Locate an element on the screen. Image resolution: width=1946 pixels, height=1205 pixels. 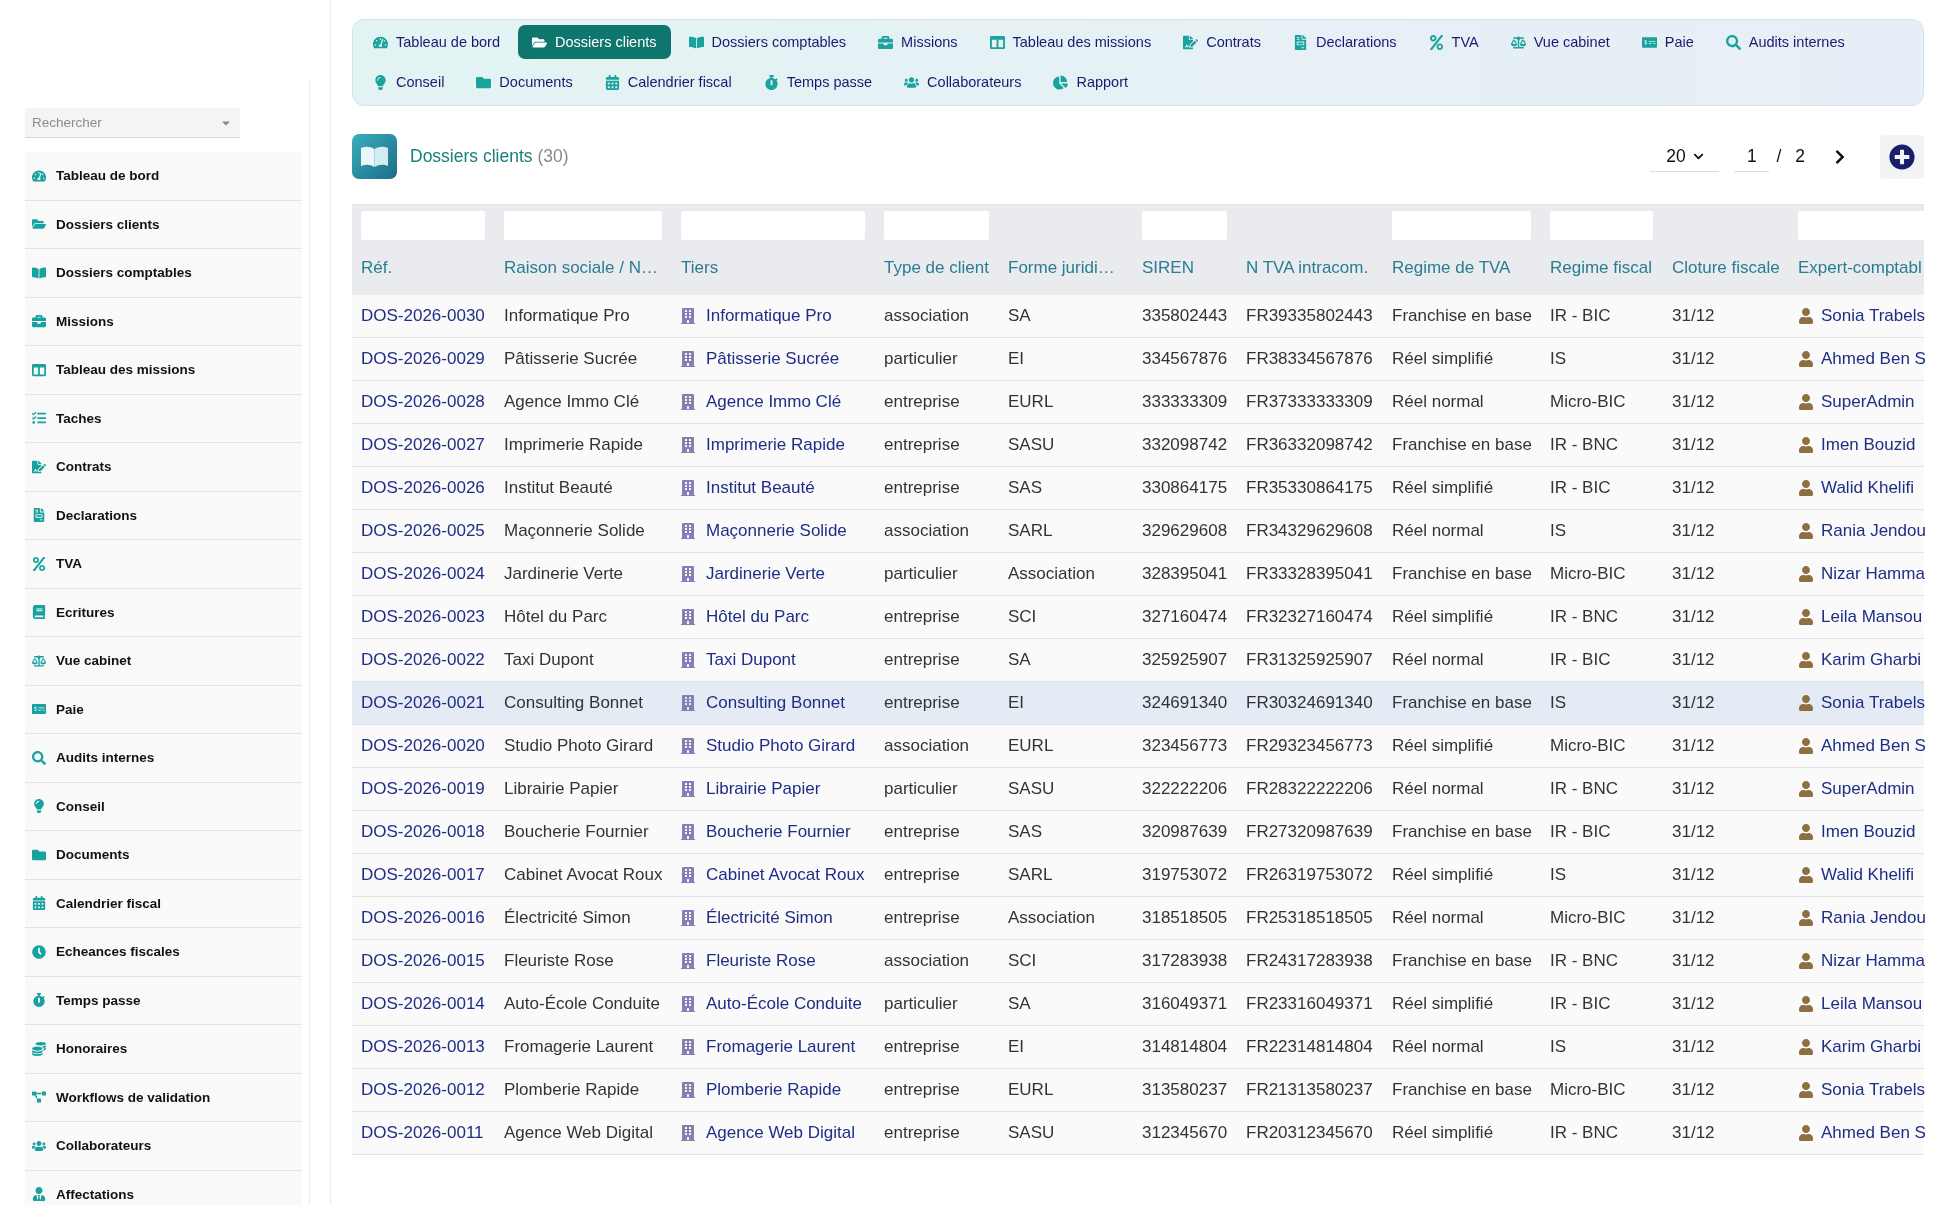
sidebar-item: Dossiers clients is located at coordinates (163, 224).